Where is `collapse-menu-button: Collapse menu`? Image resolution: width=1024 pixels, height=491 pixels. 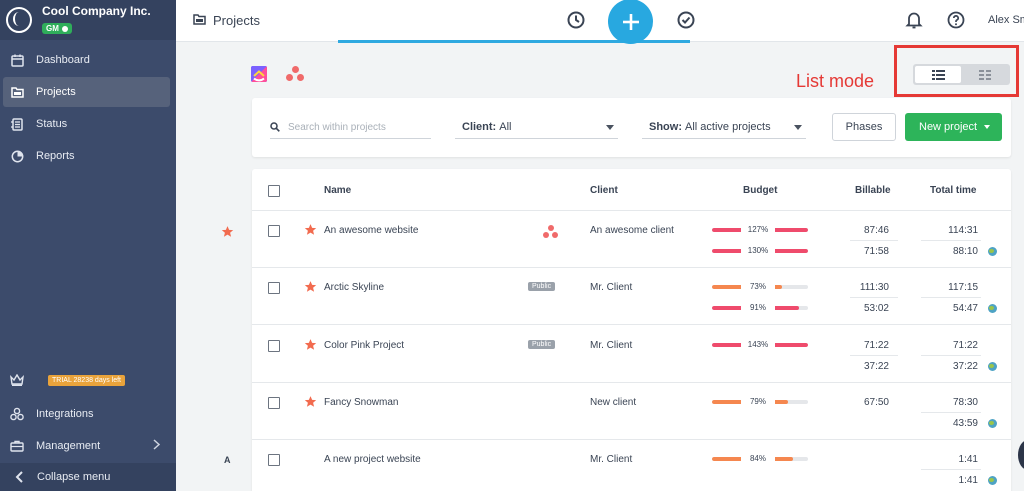 collapse-menu-button: Collapse menu is located at coordinates (88, 477).